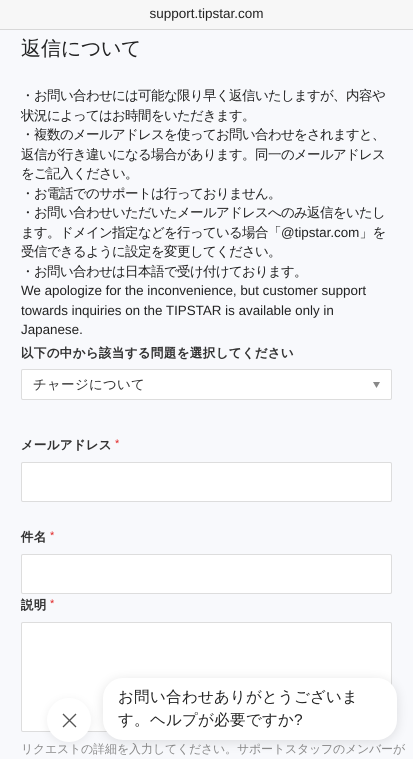 This screenshot has height=759, width=413. What do you see at coordinates (66, 445) in the screenshot?
I see `field-label: メールアドレス` at bounding box center [66, 445].